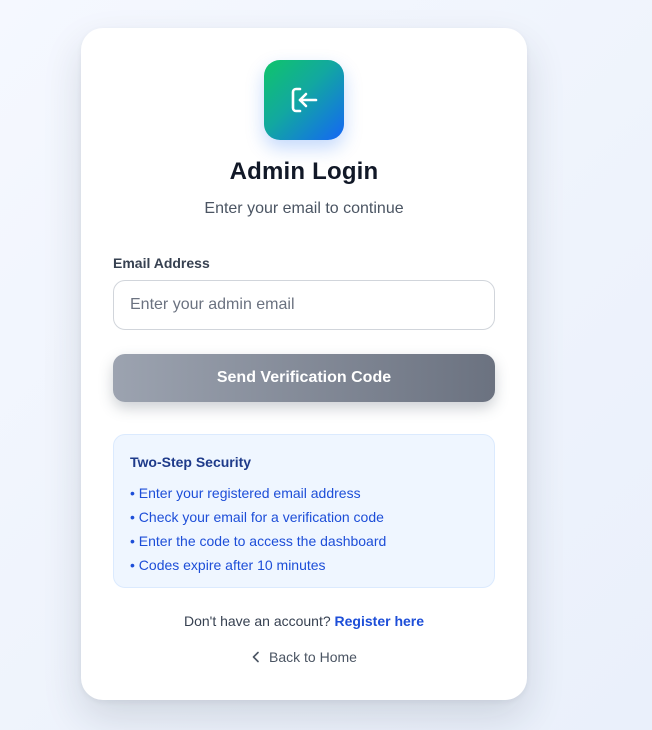 This screenshot has height=730, width=652. I want to click on send-verification-code-button: Send Verification Code, so click(304, 378).